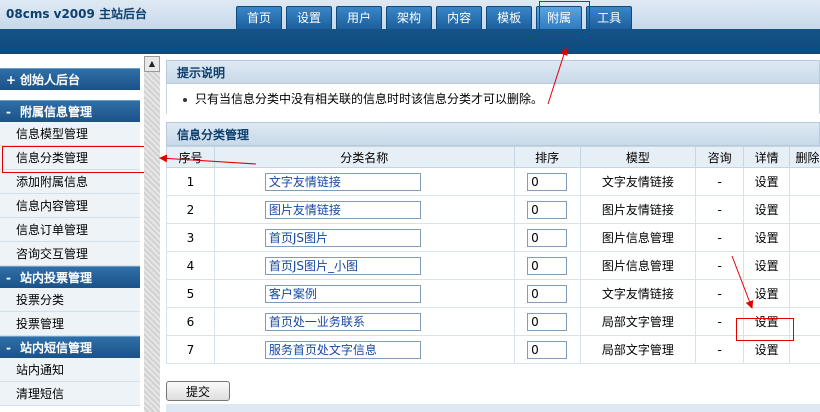 The width and height of the screenshot is (820, 412). Describe the element at coordinates (70, 394) in the screenshot. I see `sidebar-item-clean-sms: 清理短信` at that location.